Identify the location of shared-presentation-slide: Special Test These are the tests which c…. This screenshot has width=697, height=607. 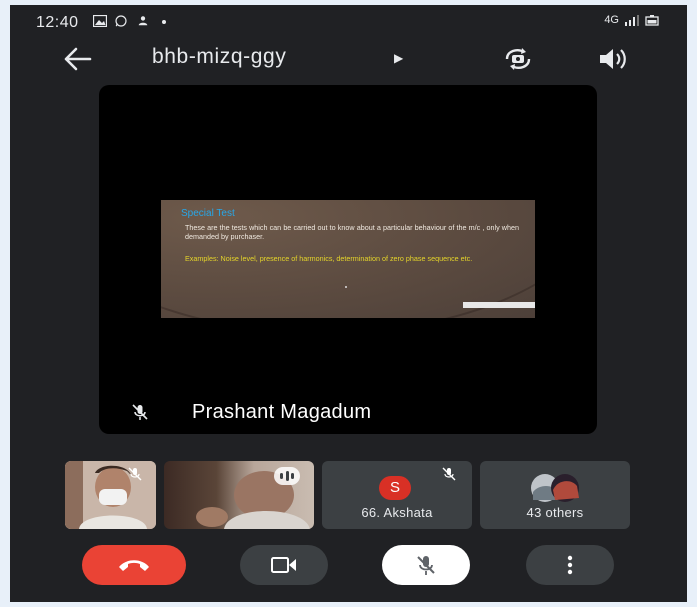
(348, 259).